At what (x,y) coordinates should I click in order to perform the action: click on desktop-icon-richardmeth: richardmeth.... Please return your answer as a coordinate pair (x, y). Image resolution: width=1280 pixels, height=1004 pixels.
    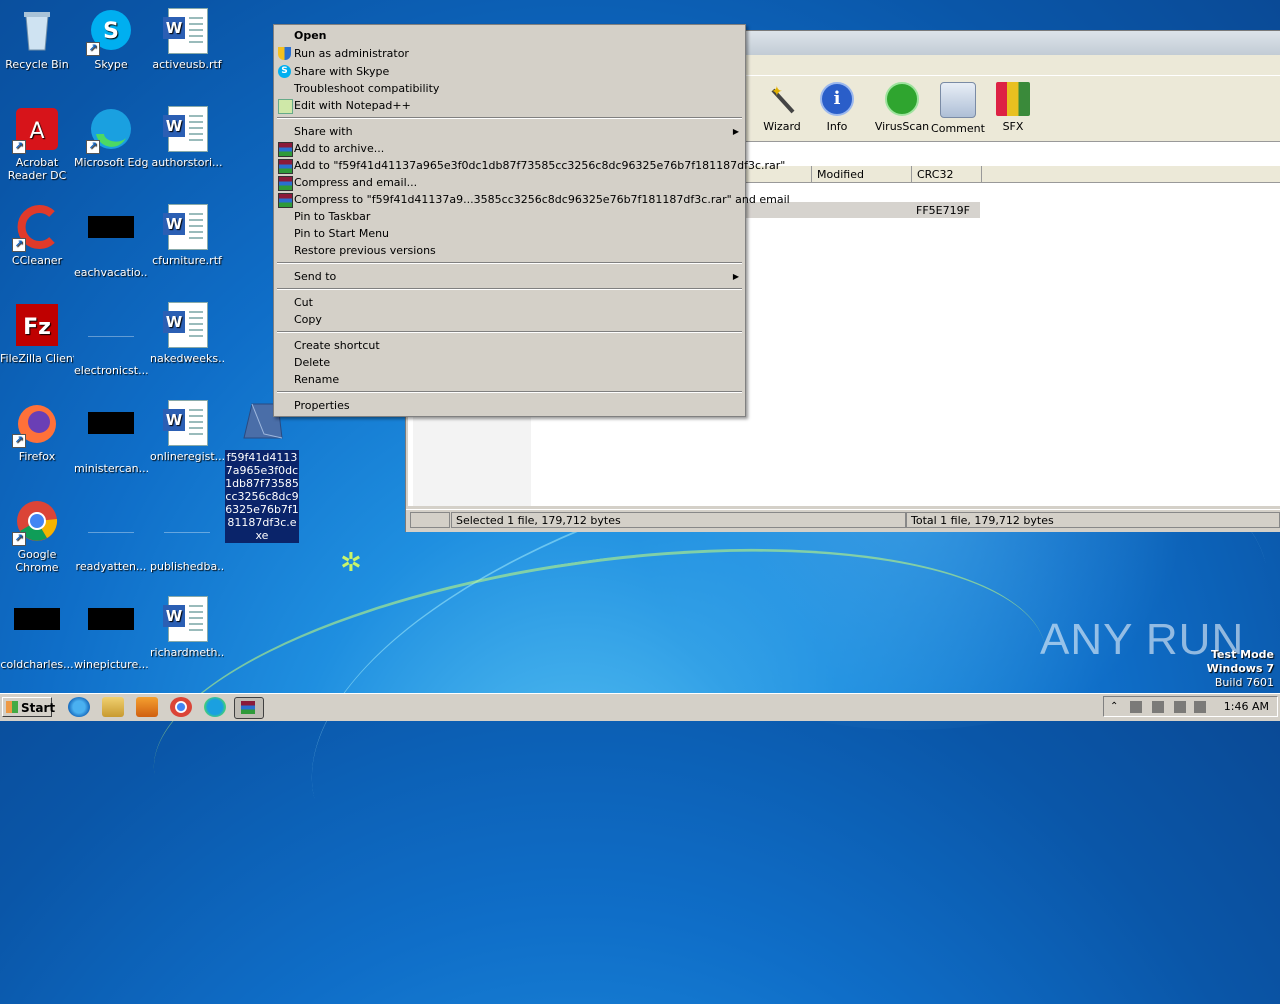
    Looking at the image, I should click on (187, 627).